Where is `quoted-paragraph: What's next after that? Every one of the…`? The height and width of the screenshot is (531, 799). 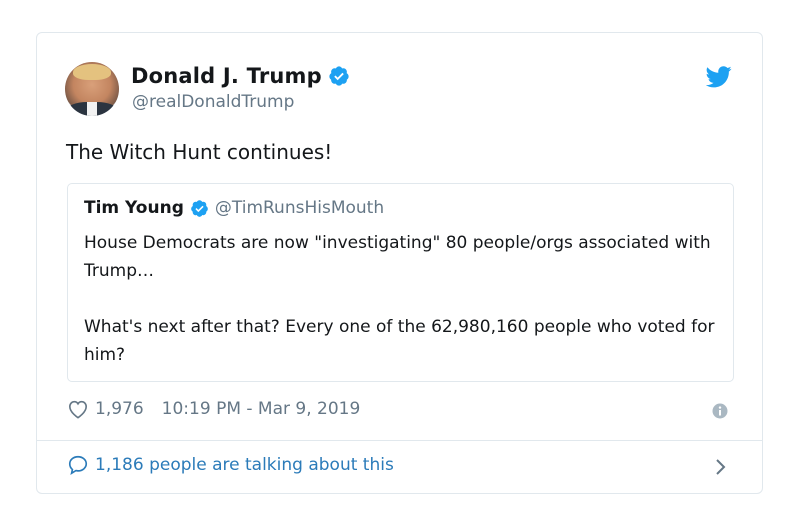
quoted-paragraph: What's next after that? Every one of the… is located at coordinates (399, 341).